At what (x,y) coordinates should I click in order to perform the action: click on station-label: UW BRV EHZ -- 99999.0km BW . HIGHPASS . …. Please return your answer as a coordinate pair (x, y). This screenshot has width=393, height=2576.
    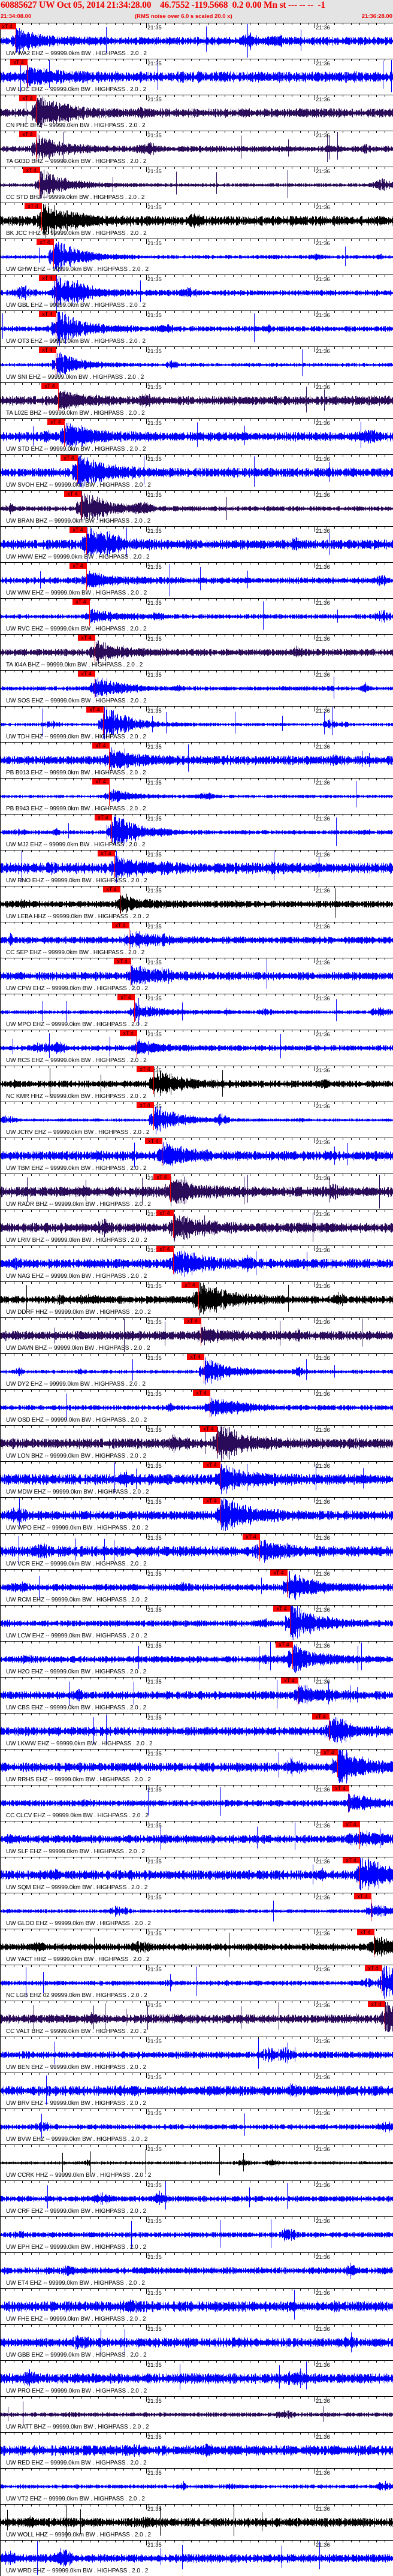
    Looking at the image, I should click on (76, 2103).